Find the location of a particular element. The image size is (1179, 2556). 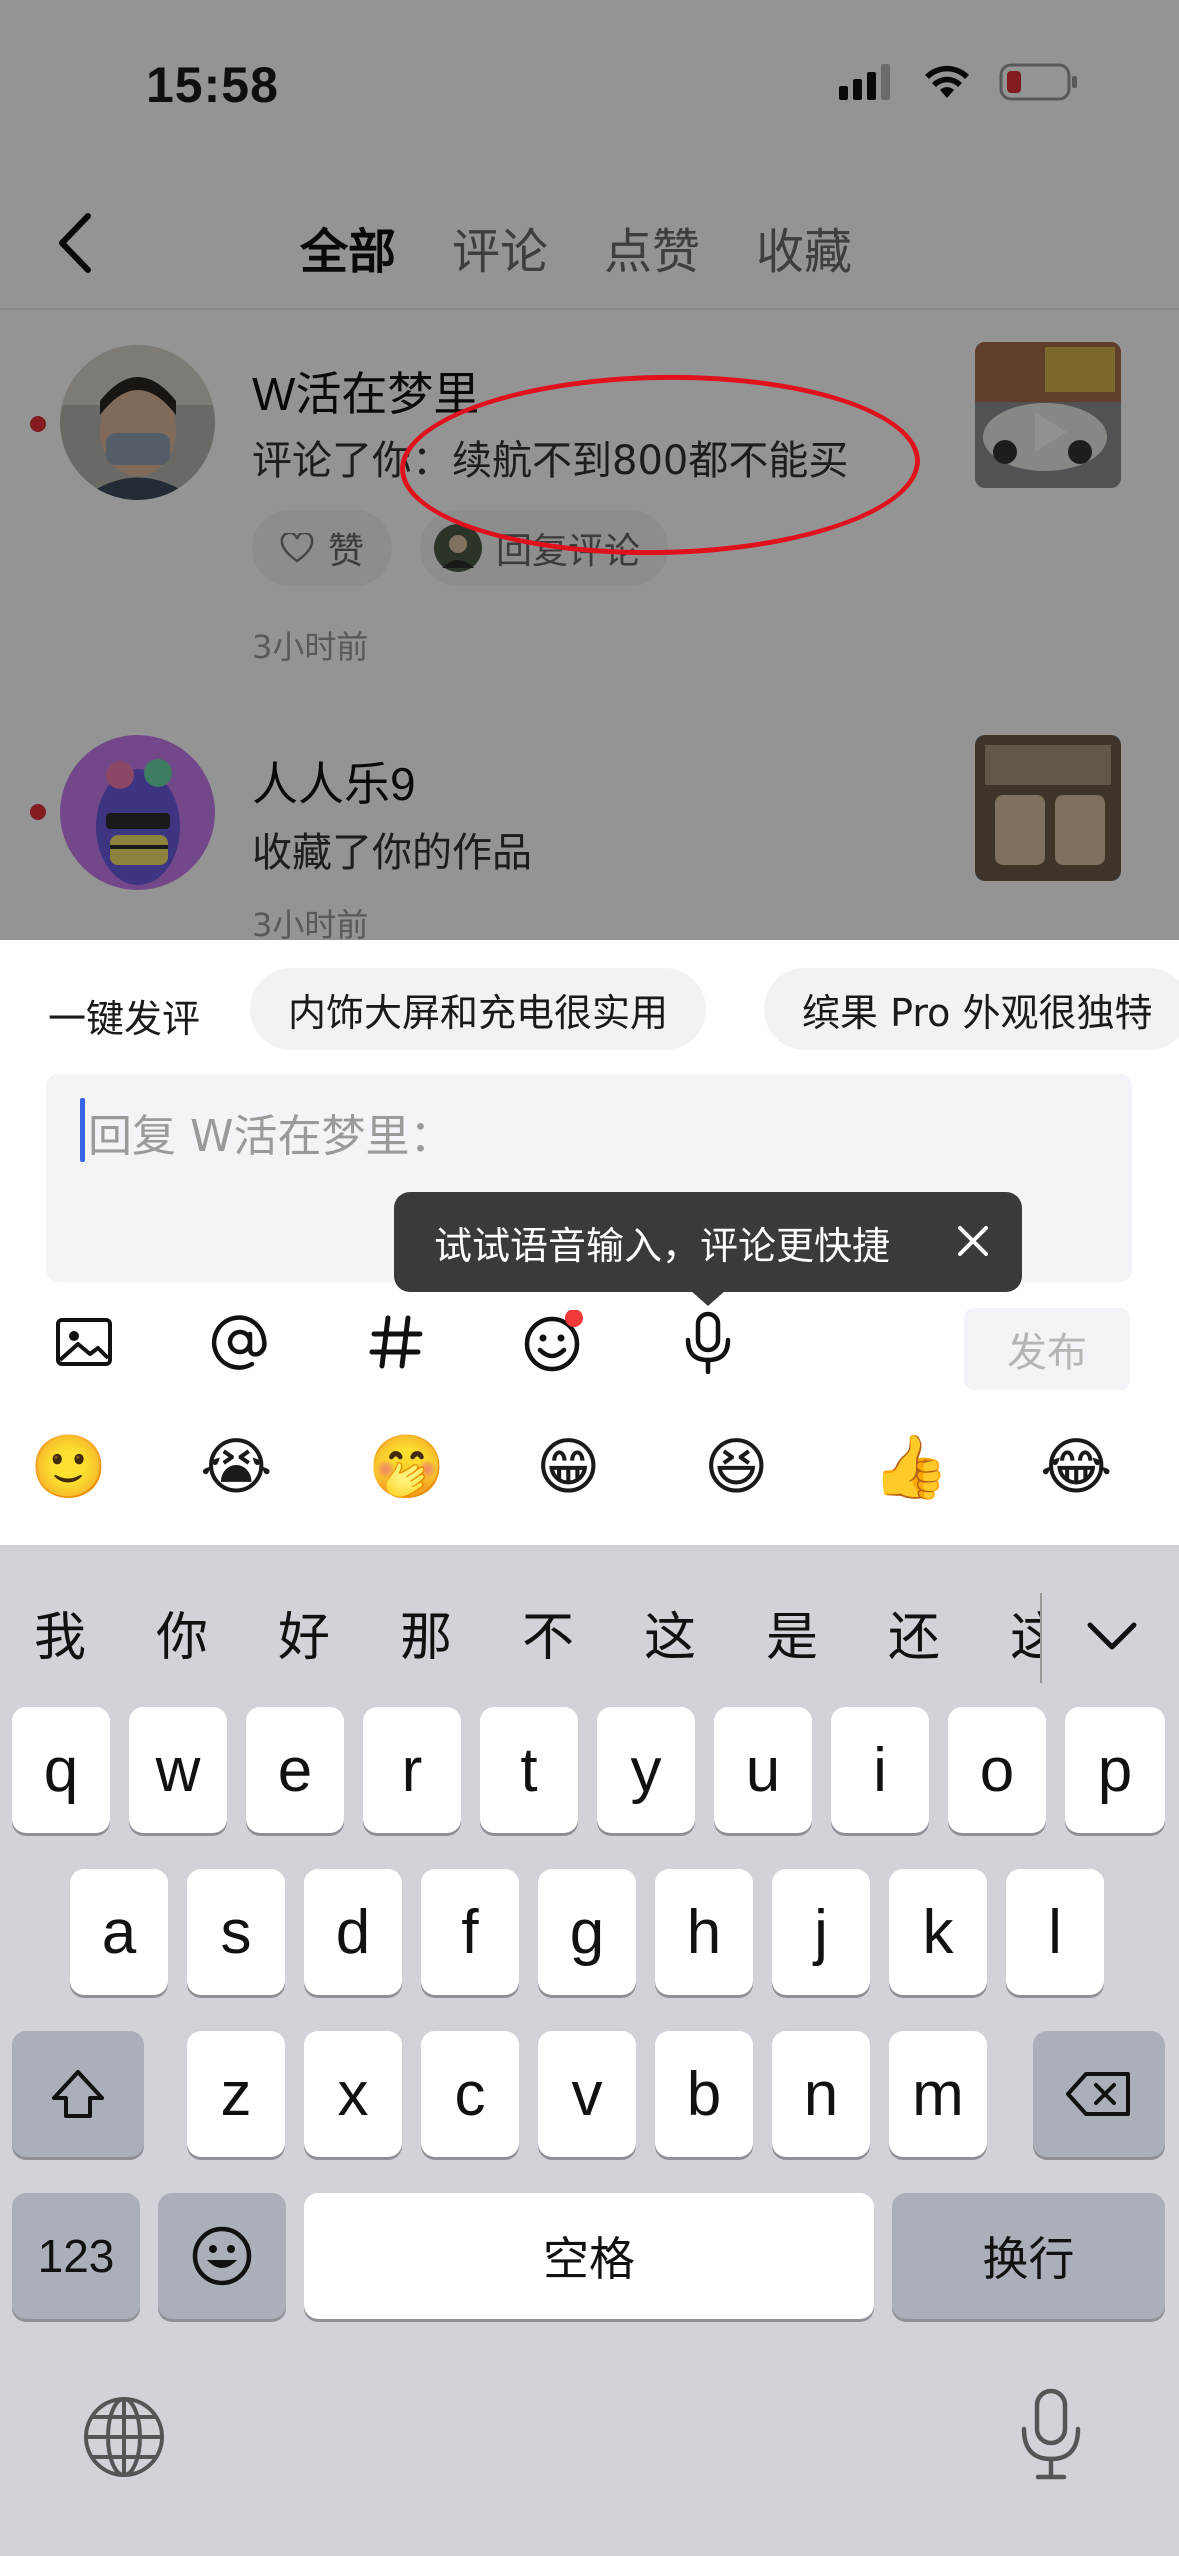

key-x: x is located at coordinates (353, 2094).